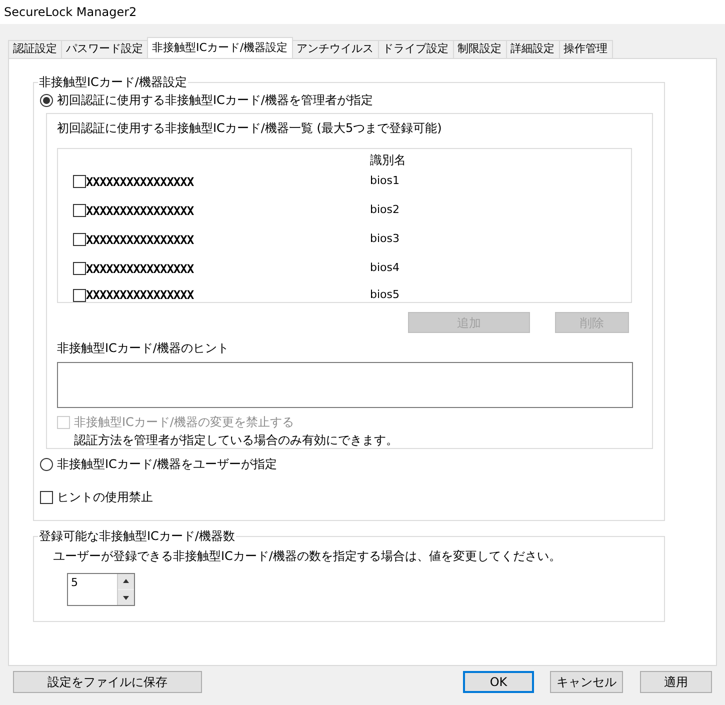  What do you see at coordinates (215, 100) in the screenshot?
I see `option-label: 初回認証に使用する非接触型ICカード/機器を管理者が指定` at bounding box center [215, 100].